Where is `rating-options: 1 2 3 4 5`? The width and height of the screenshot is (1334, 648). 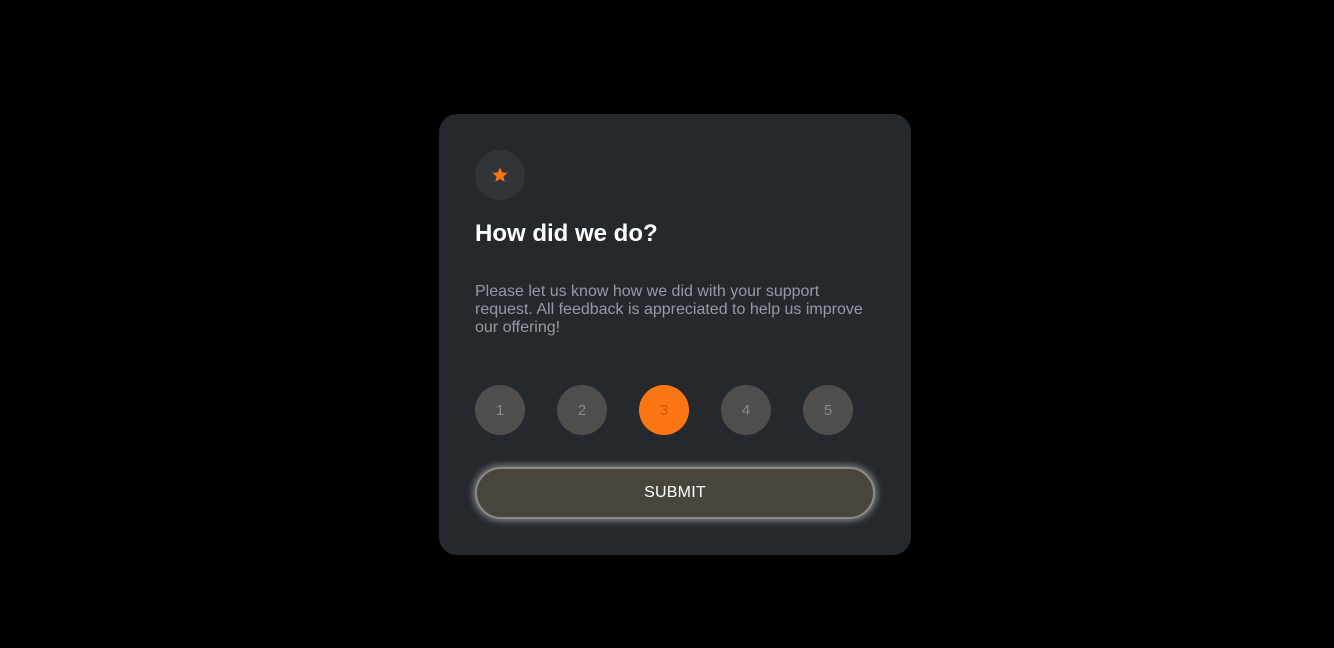 rating-options: 1 2 3 4 5 is located at coordinates (675, 410).